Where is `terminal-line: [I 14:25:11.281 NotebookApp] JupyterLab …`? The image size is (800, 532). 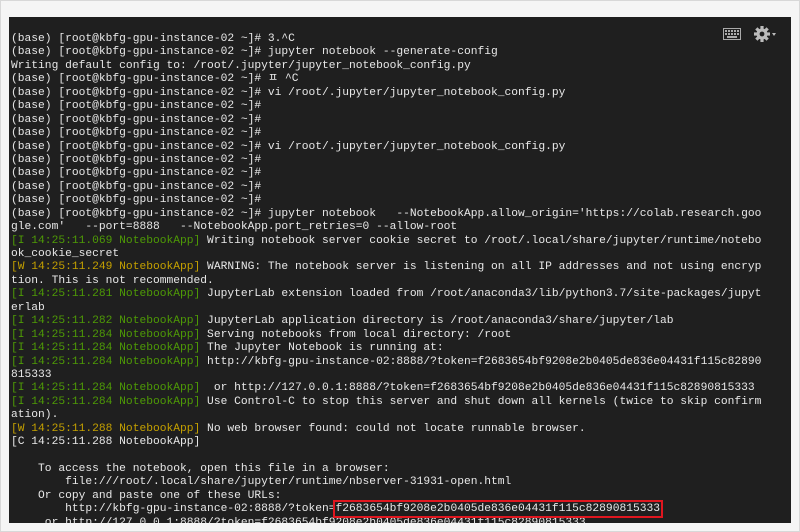 terminal-line: [I 14:25:11.281 NotebookApp] JupyterLab … is located at coordinates (386, 294).